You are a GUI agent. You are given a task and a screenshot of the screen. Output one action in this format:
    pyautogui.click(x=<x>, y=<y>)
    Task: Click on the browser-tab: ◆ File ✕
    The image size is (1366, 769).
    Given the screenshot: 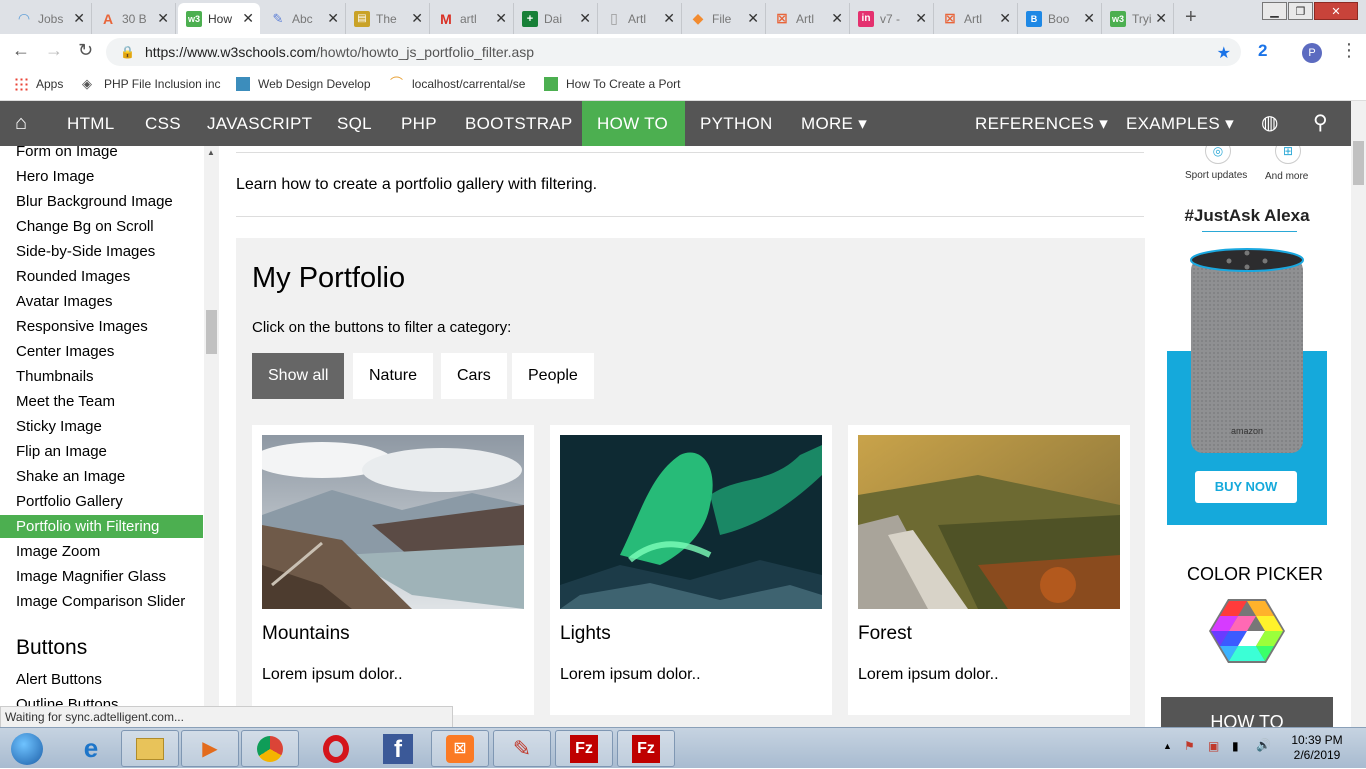 What is the action you would take?
    pyautogui.click(x=724, y=18)
    